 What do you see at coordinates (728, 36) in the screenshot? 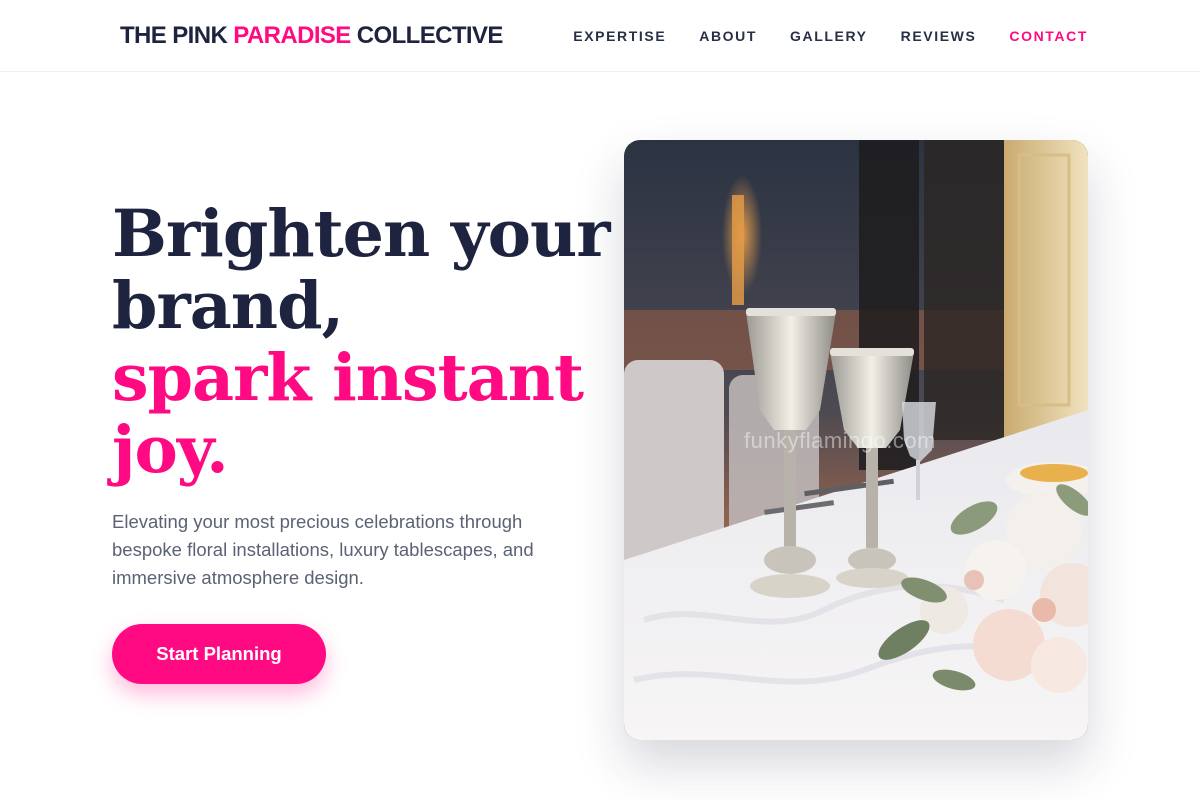
I see `nav-item-about: ABOUT` at bounding box center [728, 36].